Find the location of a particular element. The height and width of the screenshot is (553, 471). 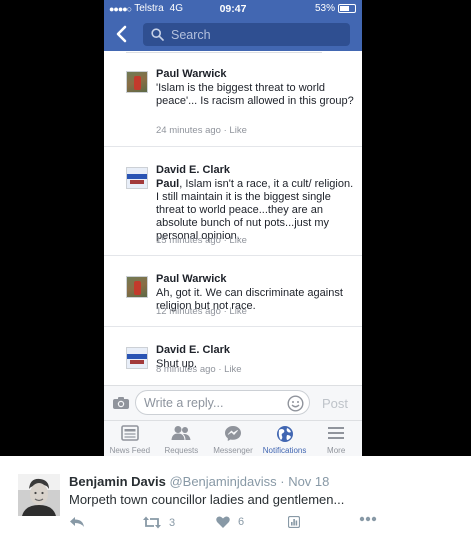

camera-icon is located at coordinates (121, 403).